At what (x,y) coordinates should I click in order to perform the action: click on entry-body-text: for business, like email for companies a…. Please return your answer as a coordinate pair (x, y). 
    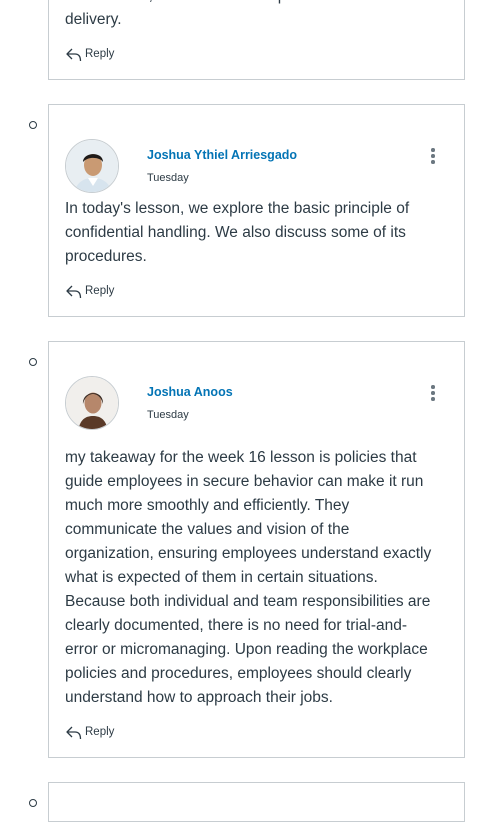
    Looking at the image, I should click on (250, 14).